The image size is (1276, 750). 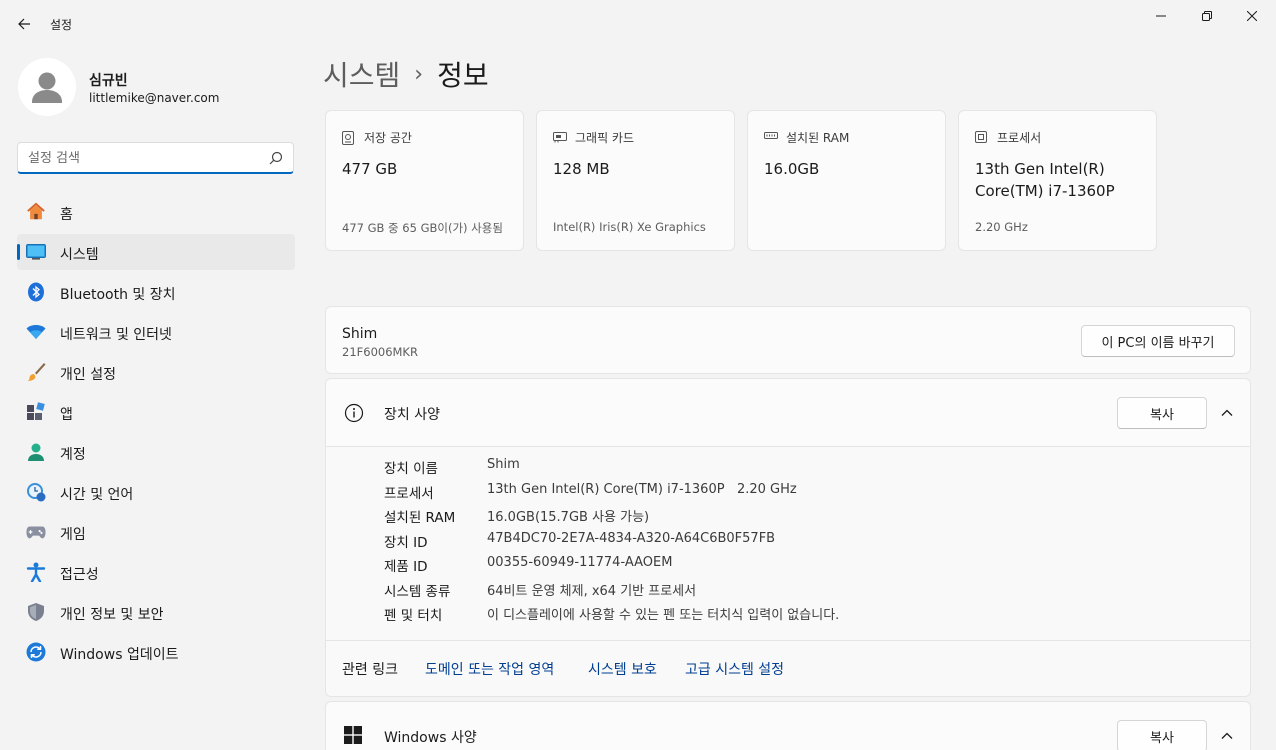 What do you see at coordinates (422, 228) in the screenshot?
I see `card-subtext: 477 GB 중 65 GB이(가) 사용됨` at bounding box center [422, 228].